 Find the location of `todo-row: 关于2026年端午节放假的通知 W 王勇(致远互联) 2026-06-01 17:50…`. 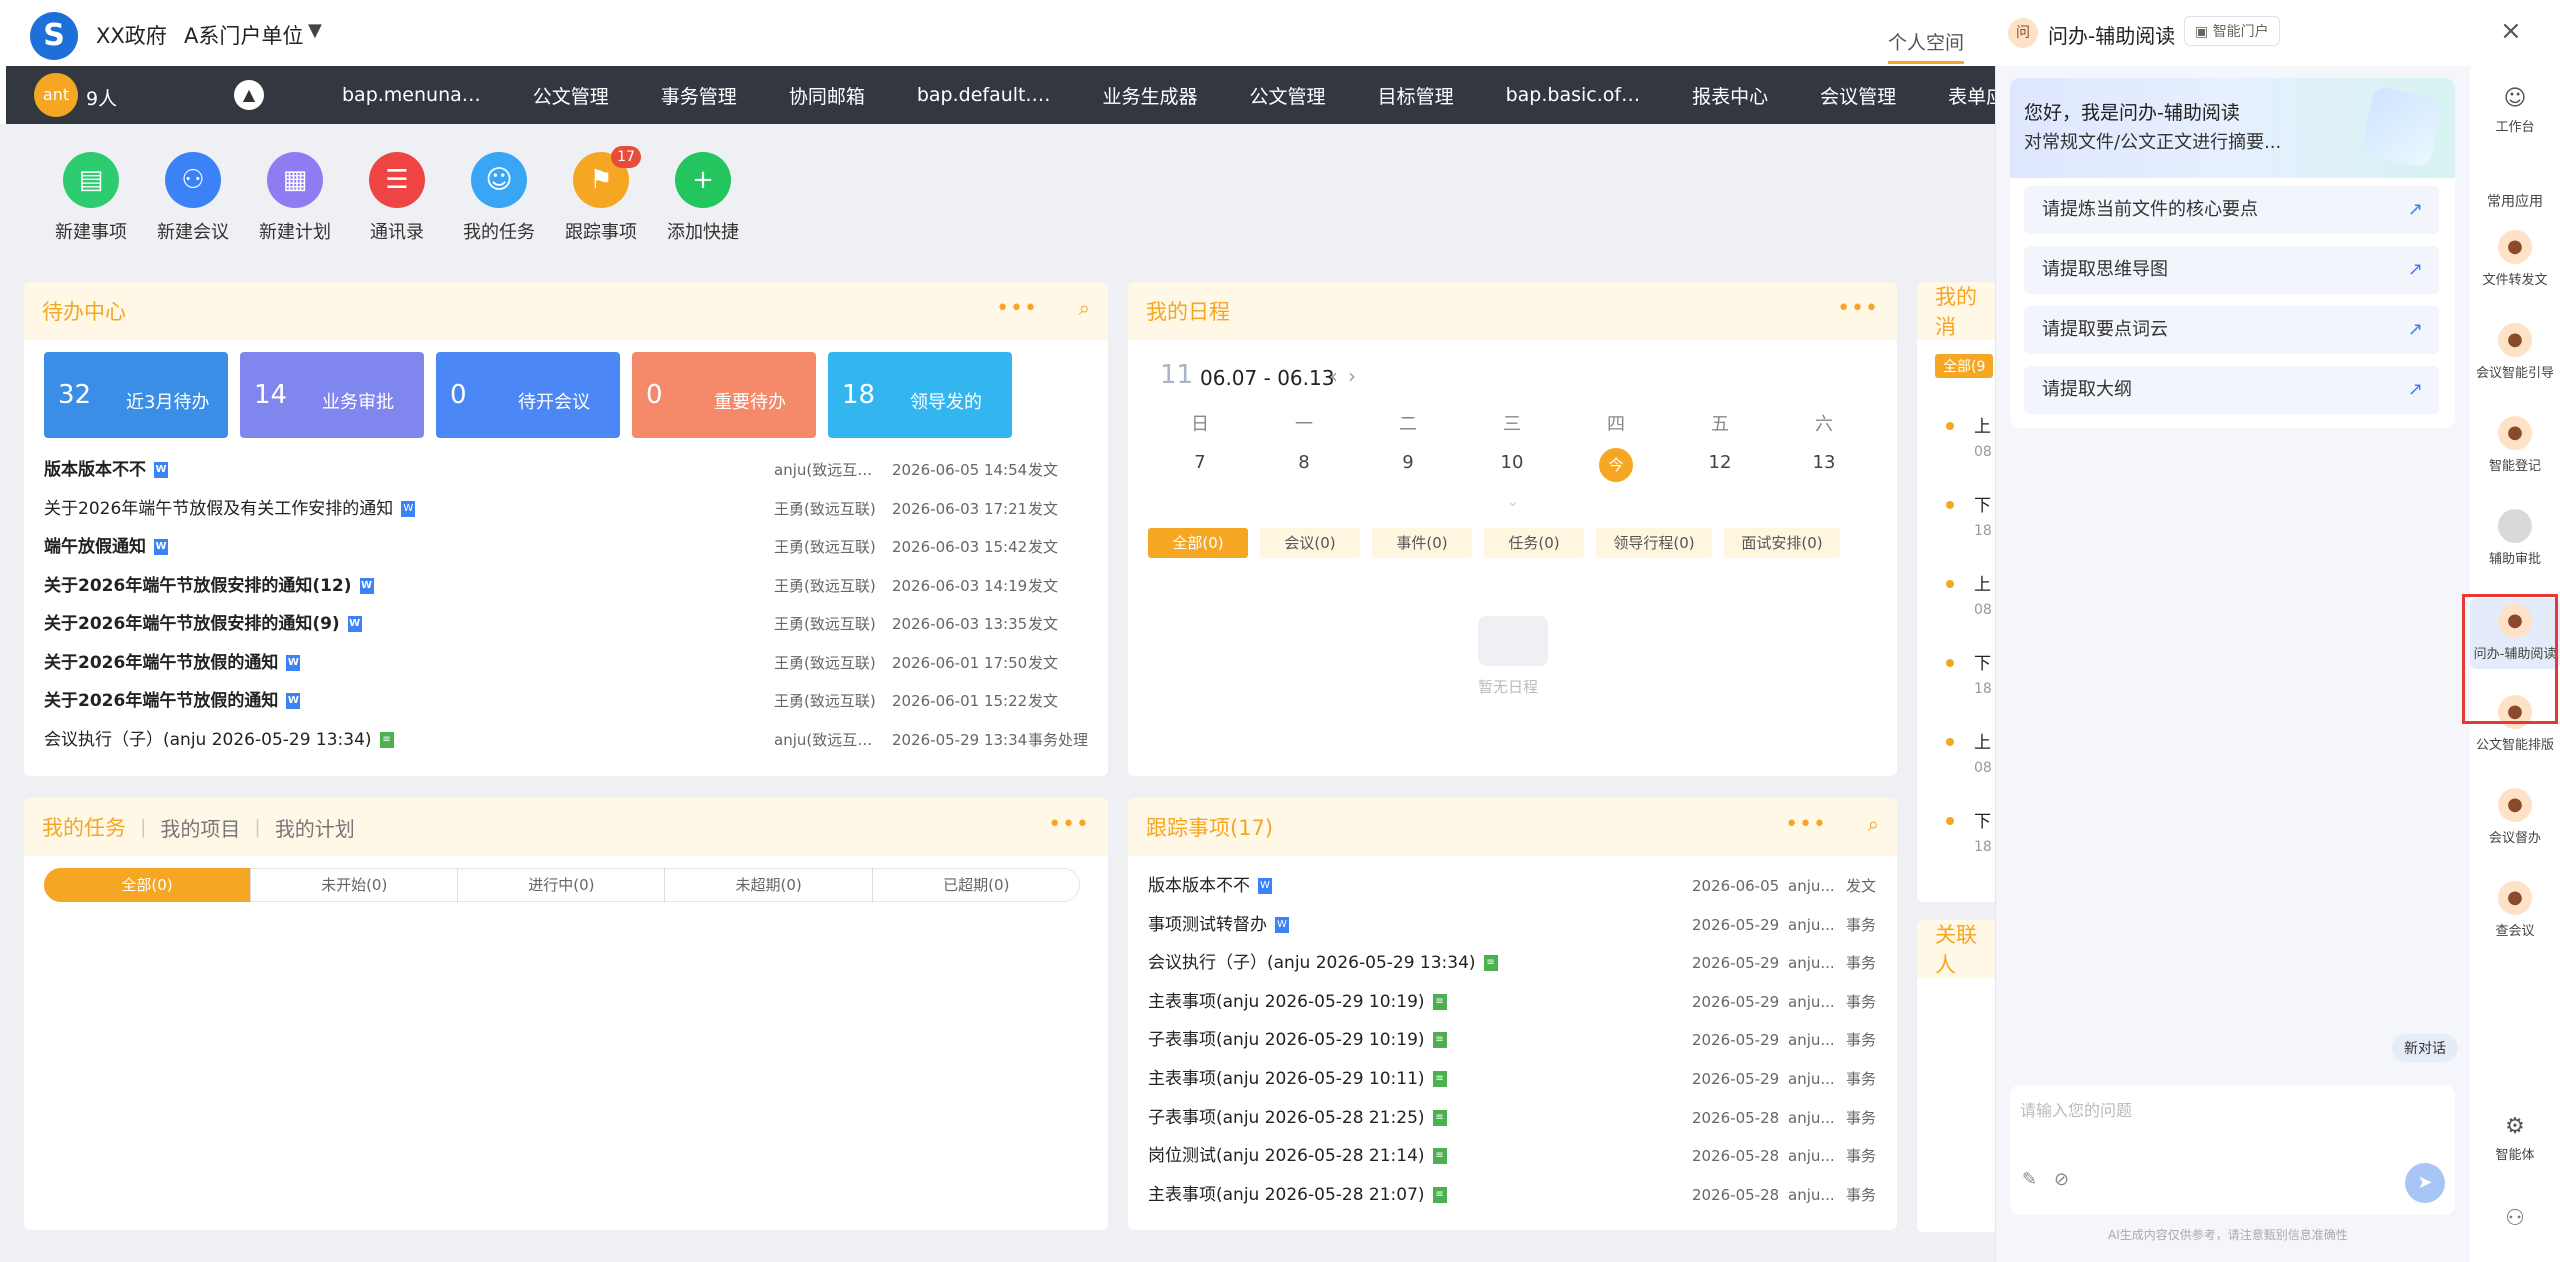

todo-row: 关于2026年端午节放假的通知 W 王勇(致远互联) 2026-06-01 17:50… is located at coordinates (569, 663).